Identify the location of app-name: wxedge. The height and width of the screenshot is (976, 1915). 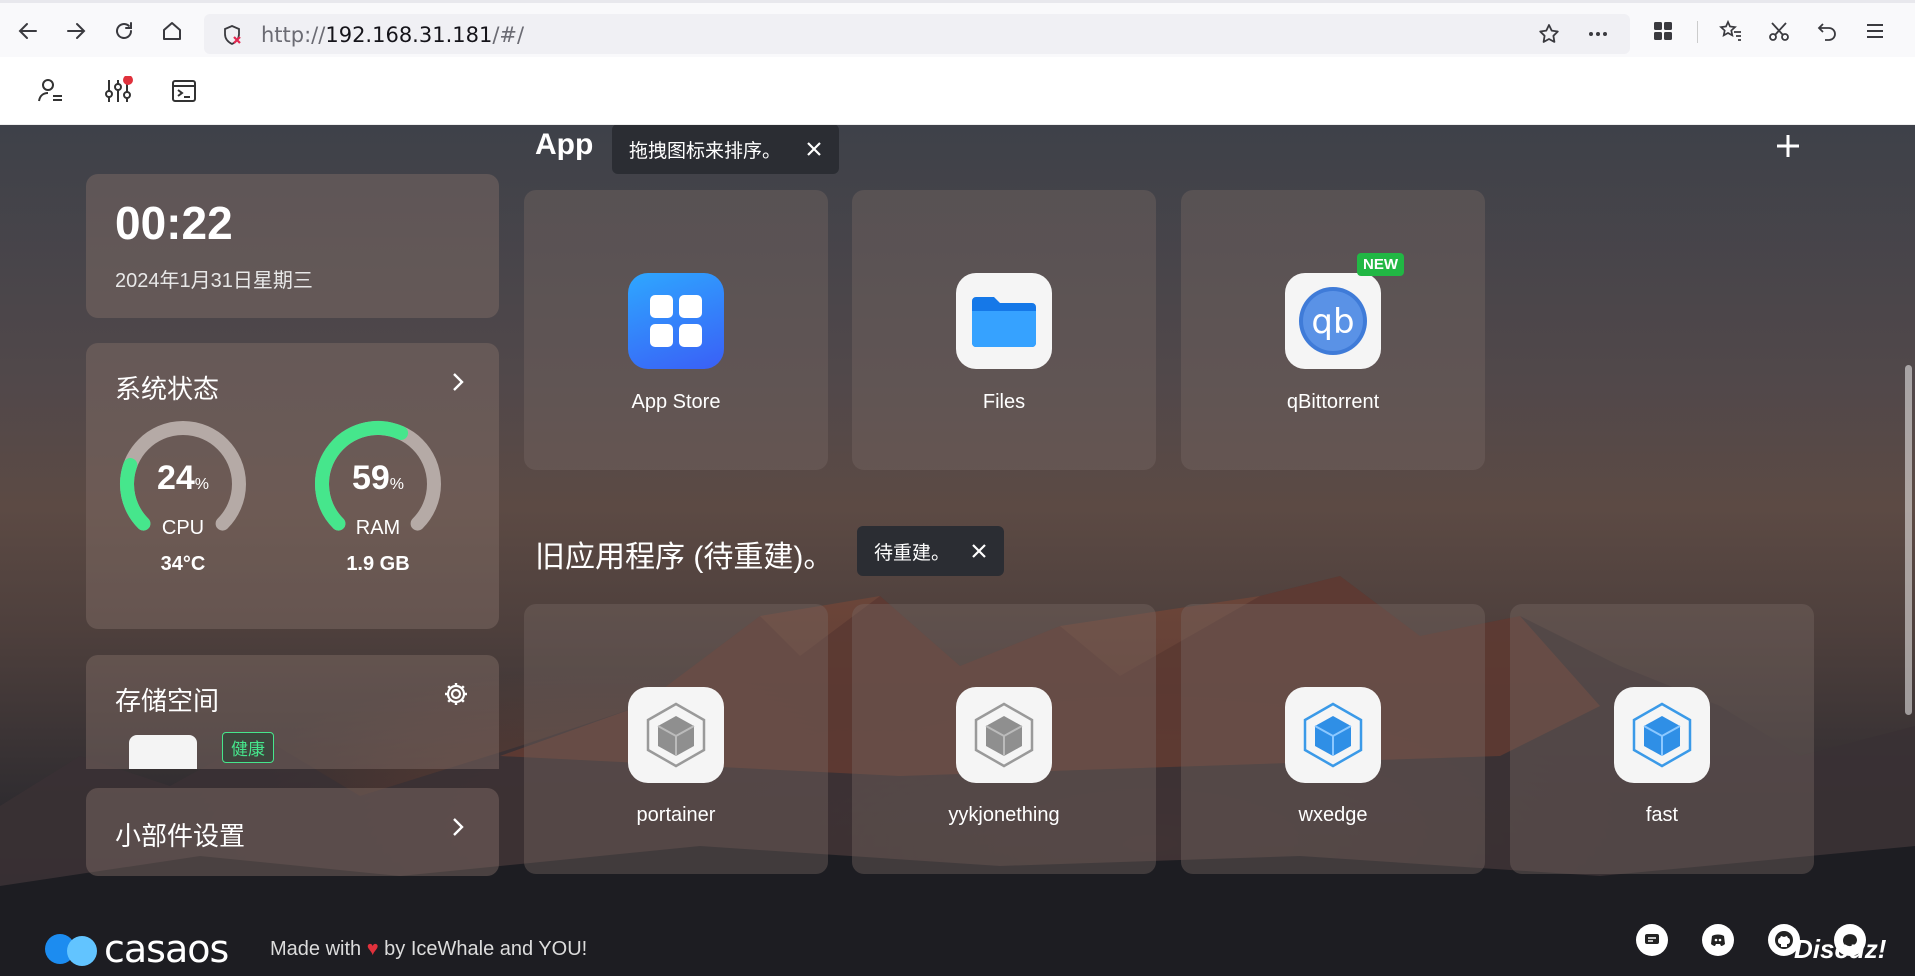
(1333, 815).